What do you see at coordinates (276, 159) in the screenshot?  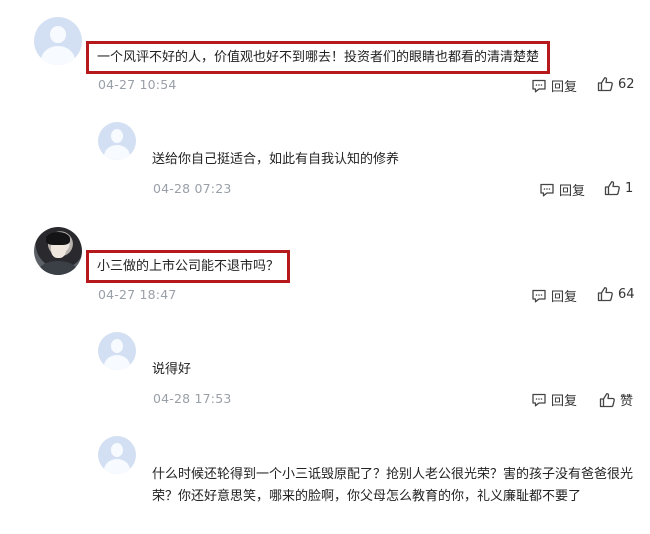 I see `comment-text: 送给你自己挺适合，如此有自我认知的修养` at bounding box center [276, 159].